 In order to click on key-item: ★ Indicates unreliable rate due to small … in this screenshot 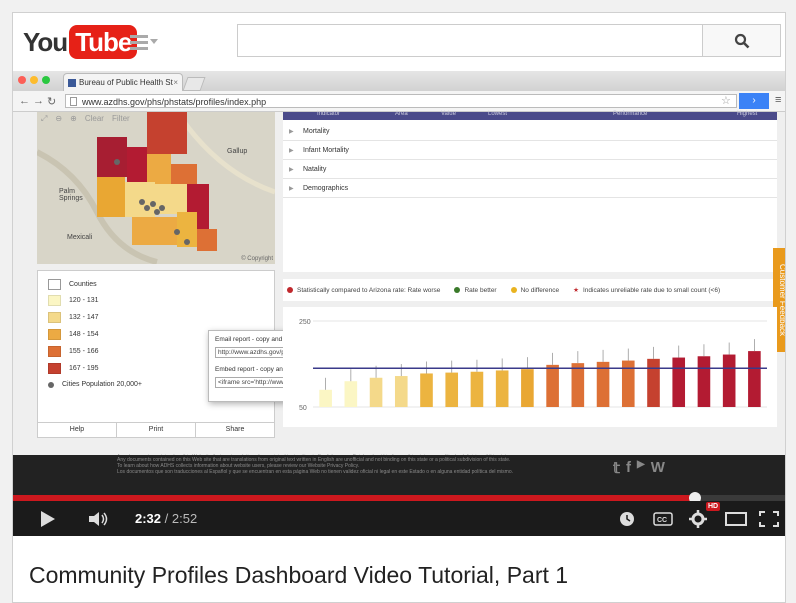, I will do `click(647, 290)`.